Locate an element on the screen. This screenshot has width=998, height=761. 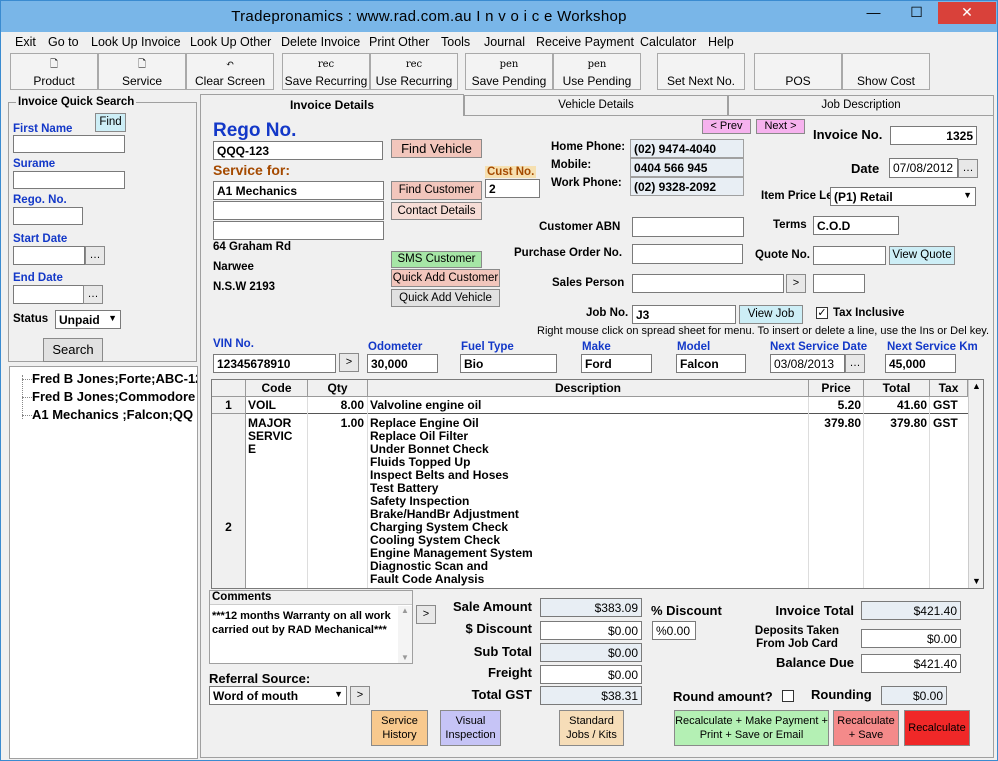
vin-field: 12345678910 is located at coordinates (274, 363).